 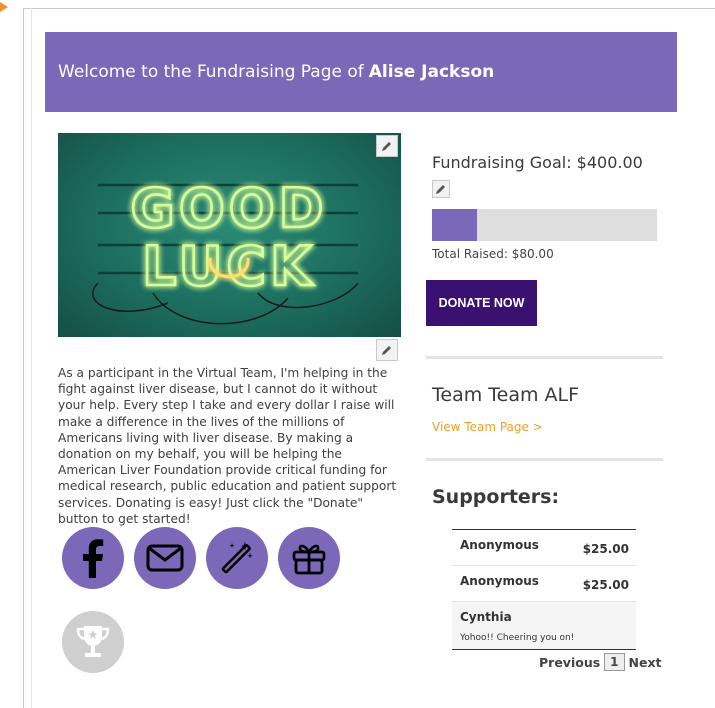 What do you see at coordinates (31, 358) in the screenshot?
I see `frame-divider` at bounding box center [31, 358].